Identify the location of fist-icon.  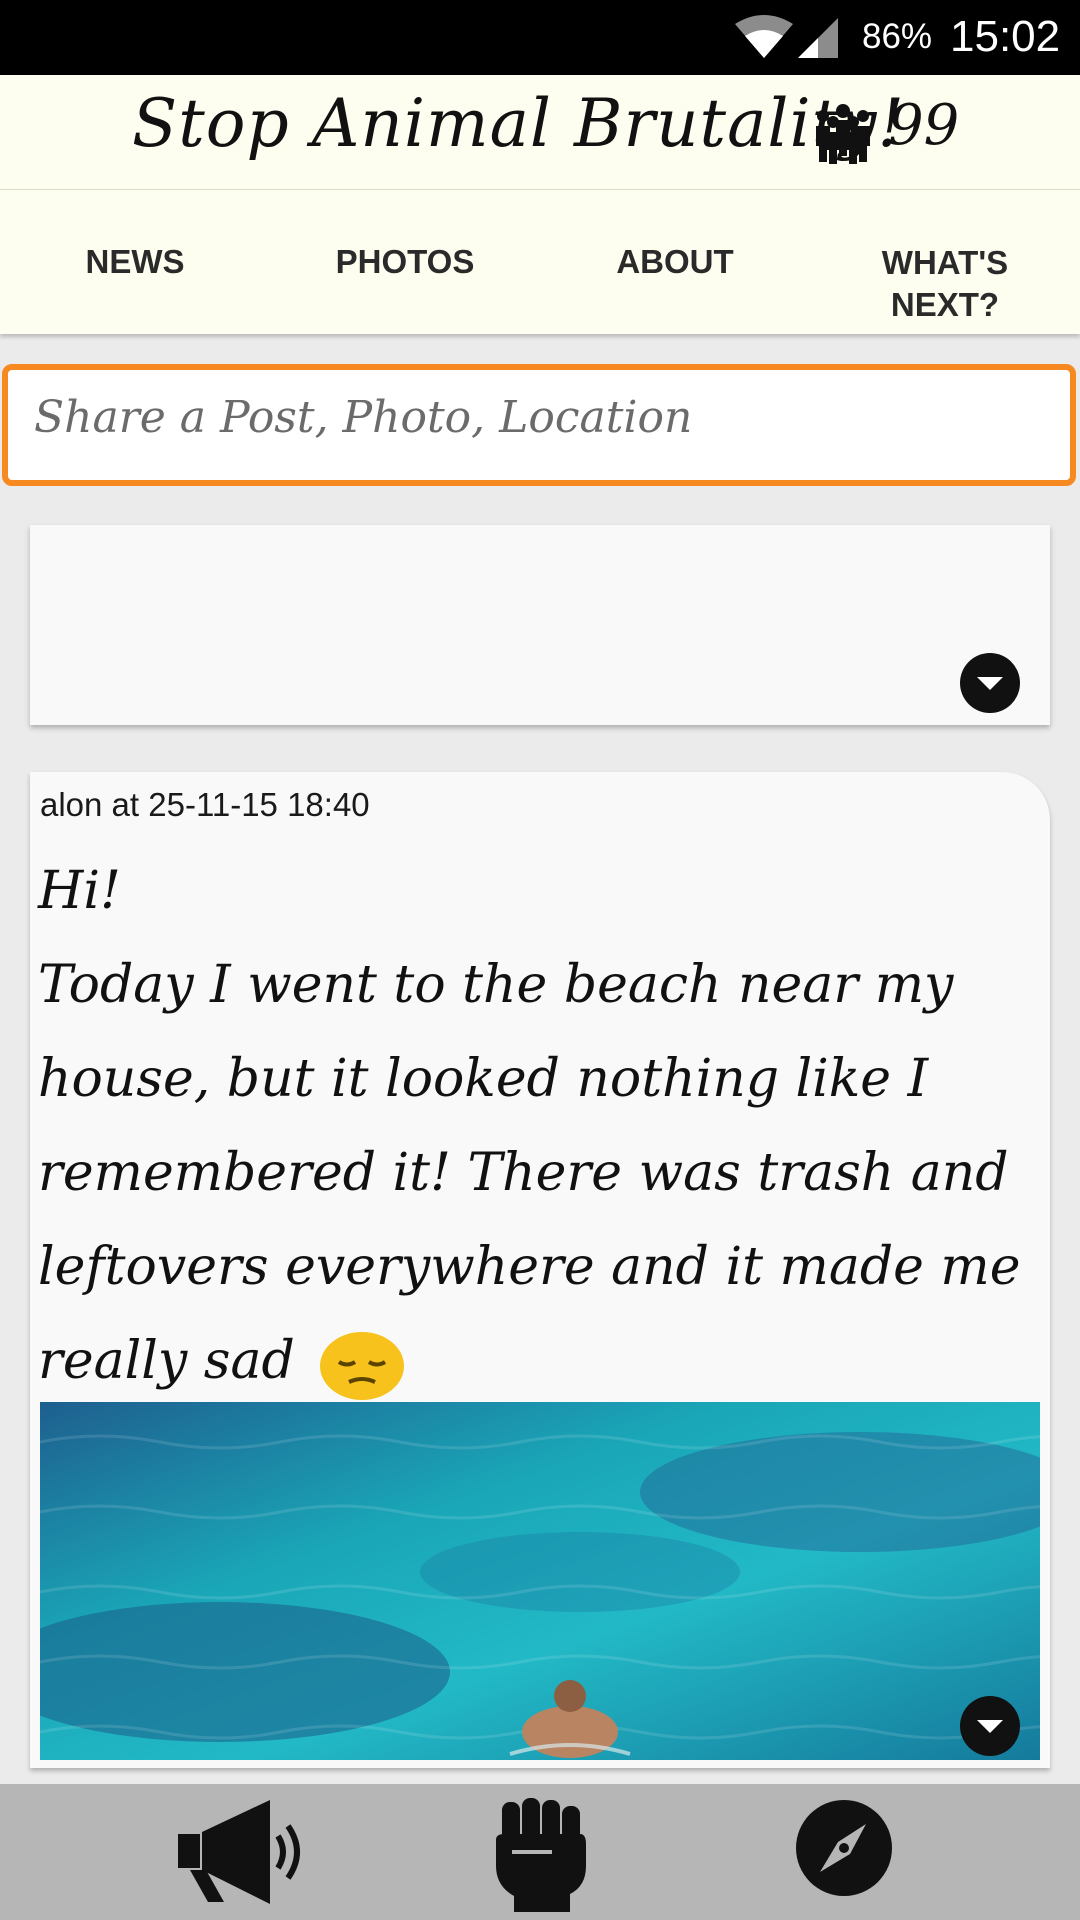
(540, 1854).